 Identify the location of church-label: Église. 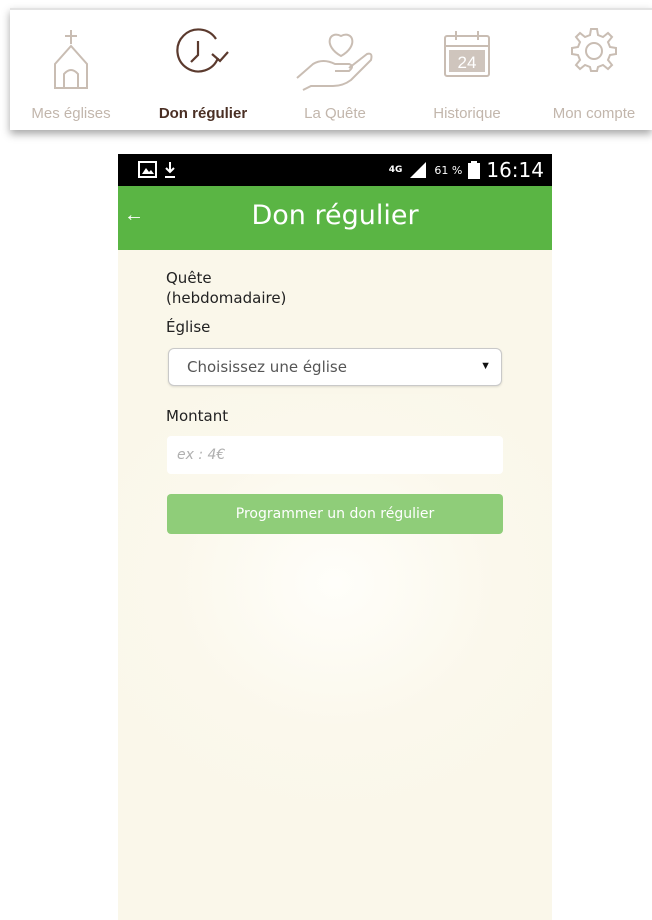
(188, 327).